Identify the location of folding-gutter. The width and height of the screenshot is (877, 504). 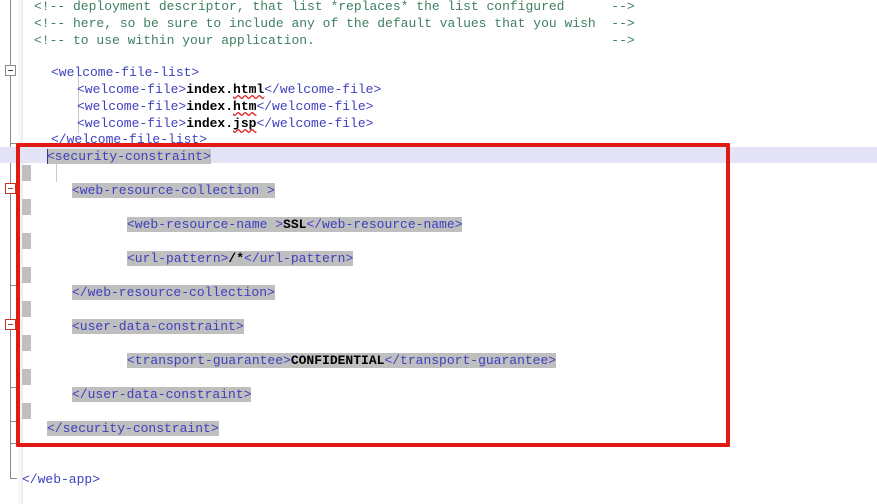
(11, 252).